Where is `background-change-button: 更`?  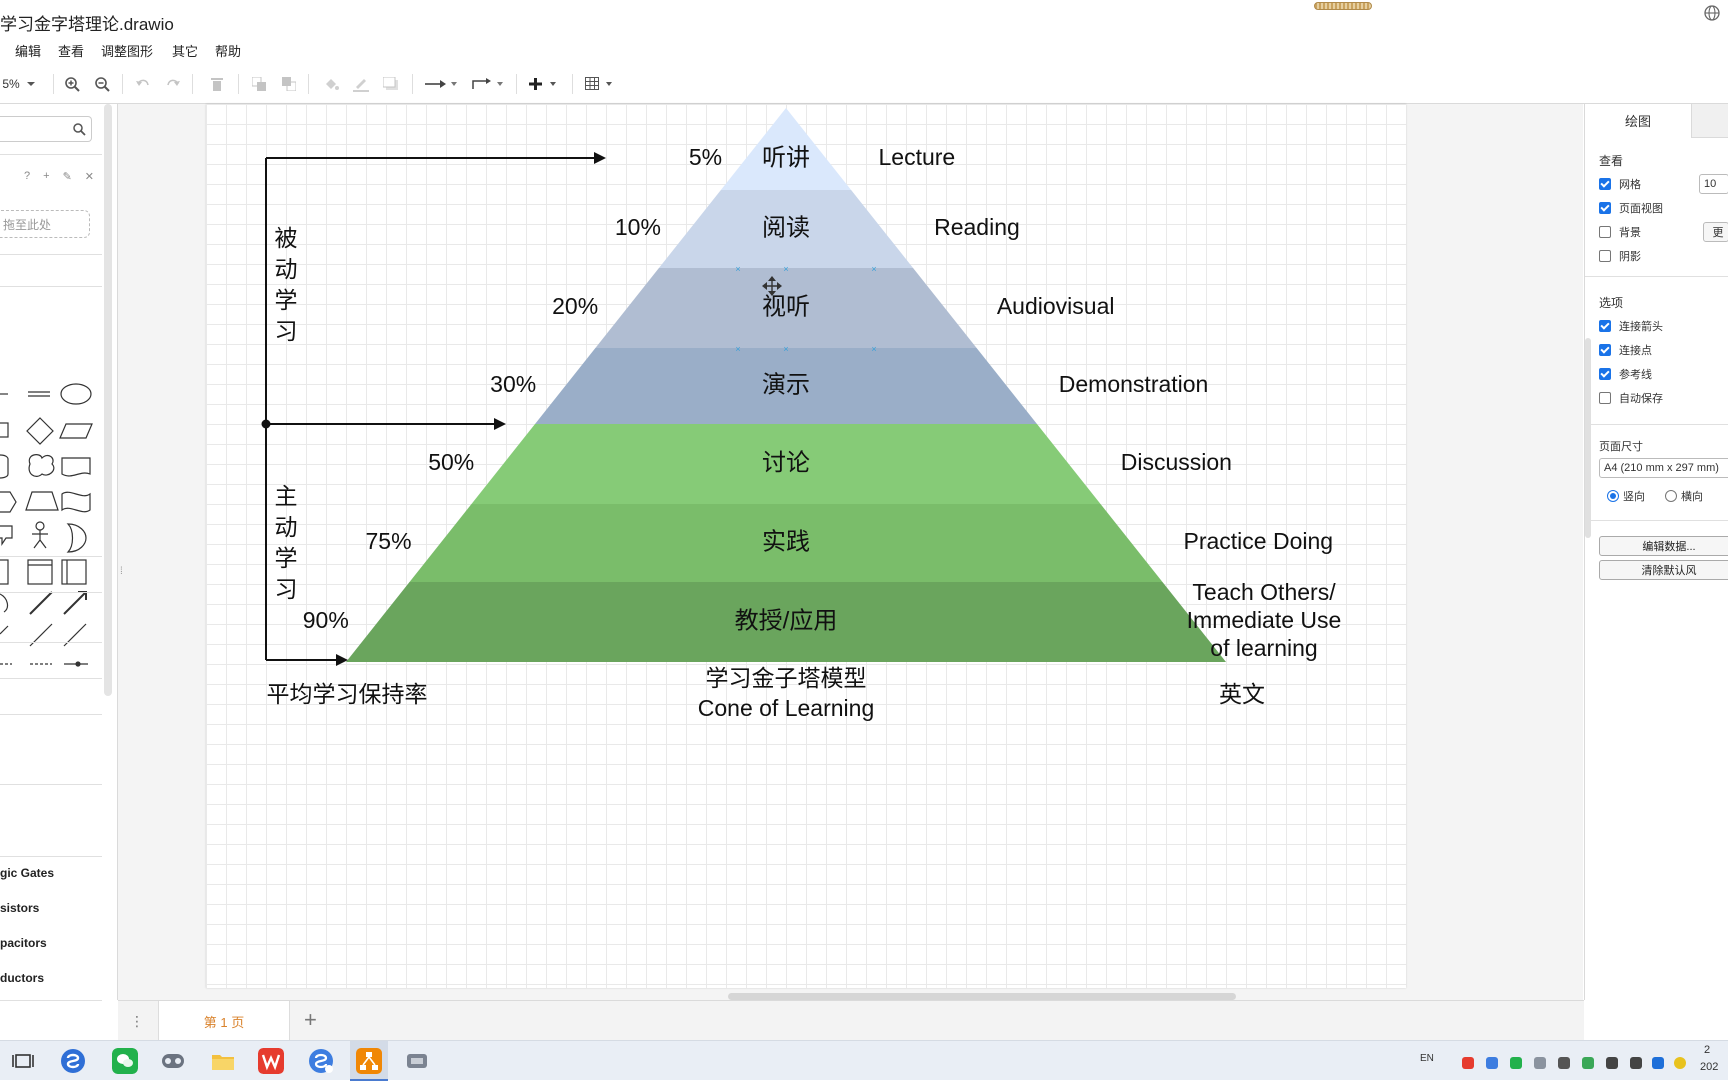 background-change-button: 更 is located at coordinates (1715, 232).